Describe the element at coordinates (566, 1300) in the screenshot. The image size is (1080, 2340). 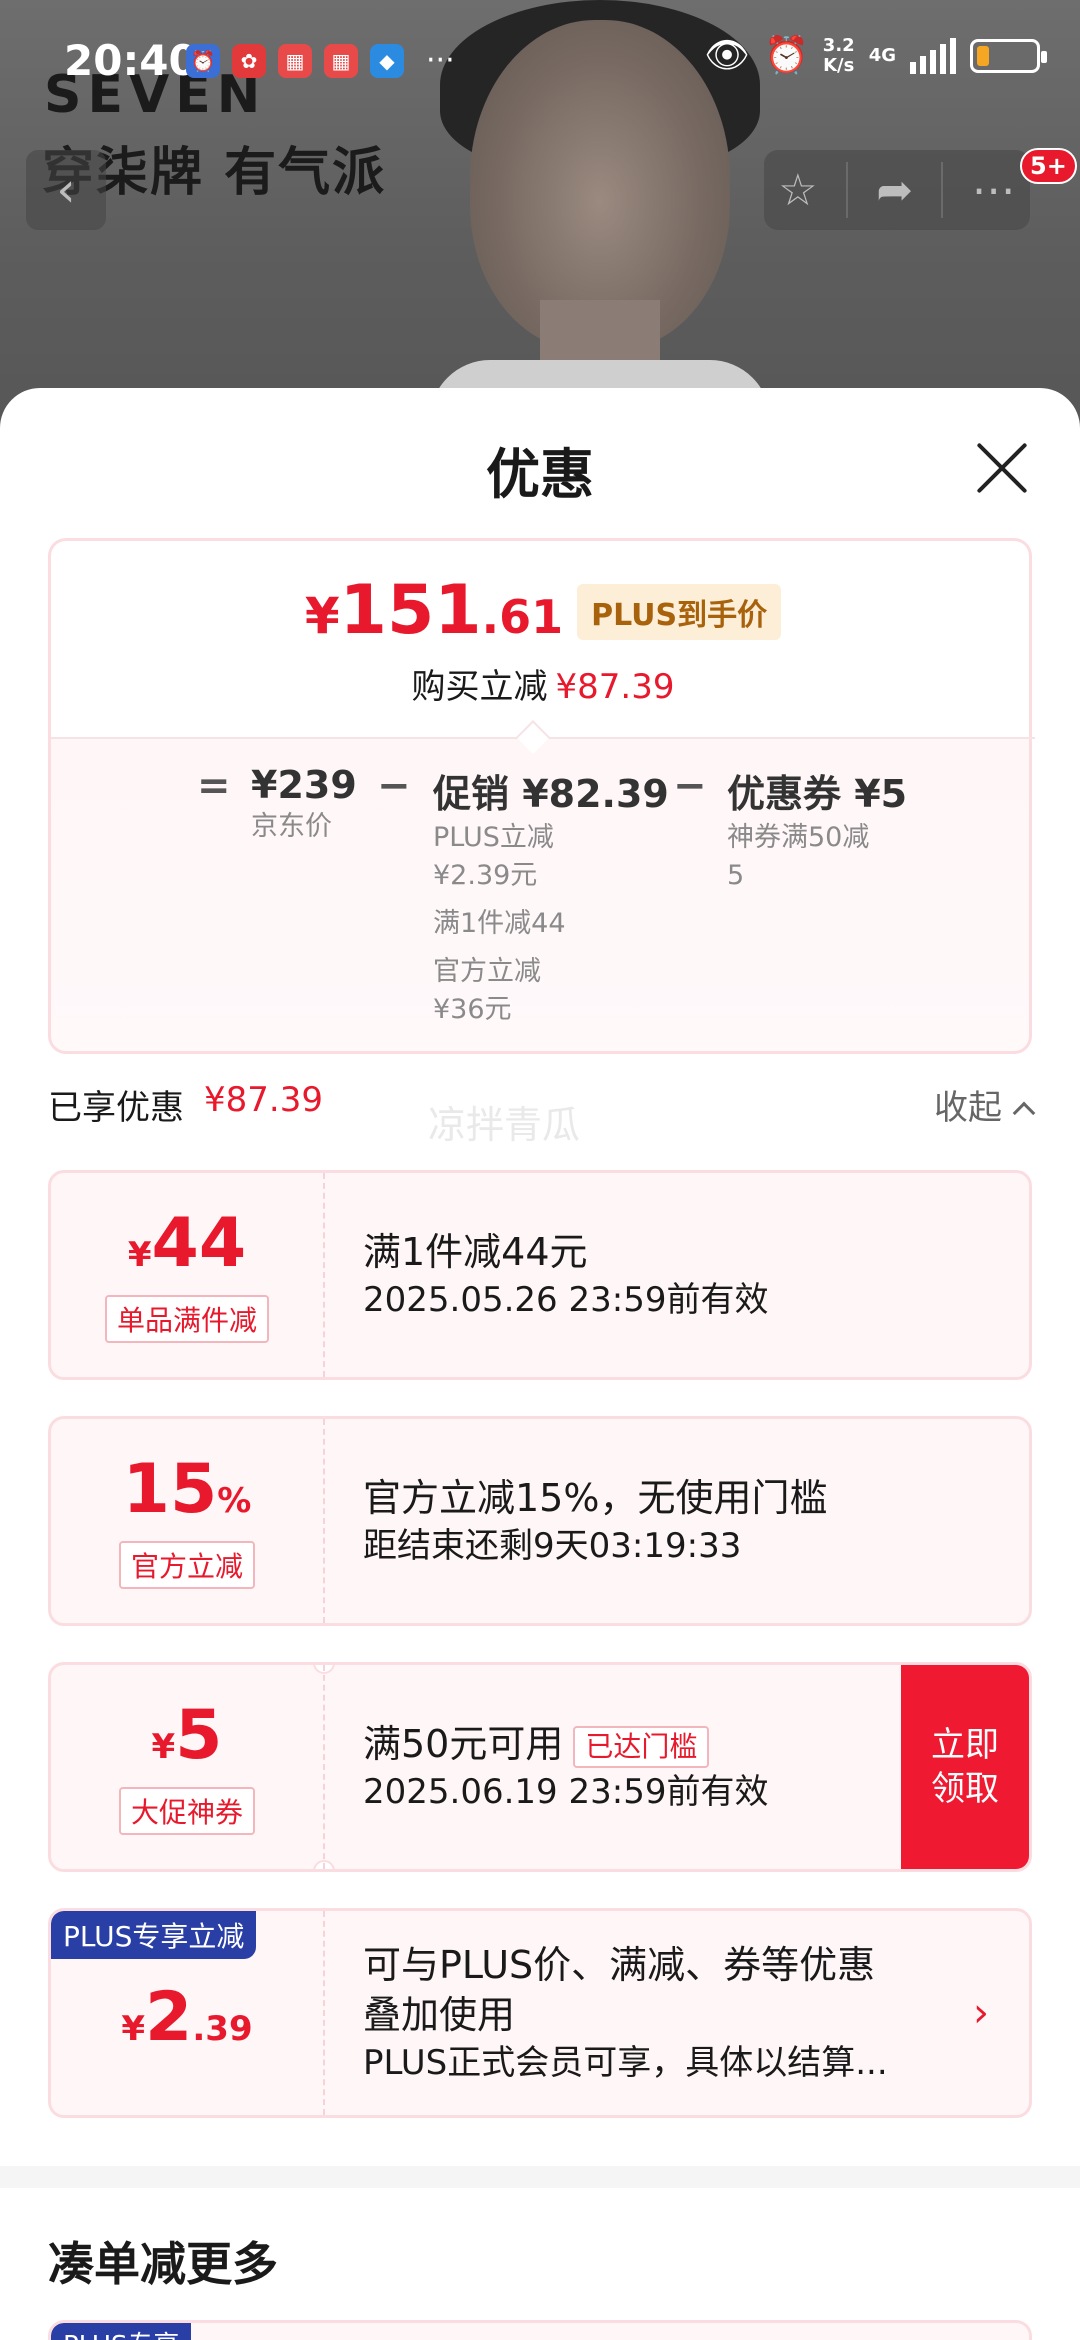
I see `coupon-validity: 2025.05.26 23:59前有效` at that location.